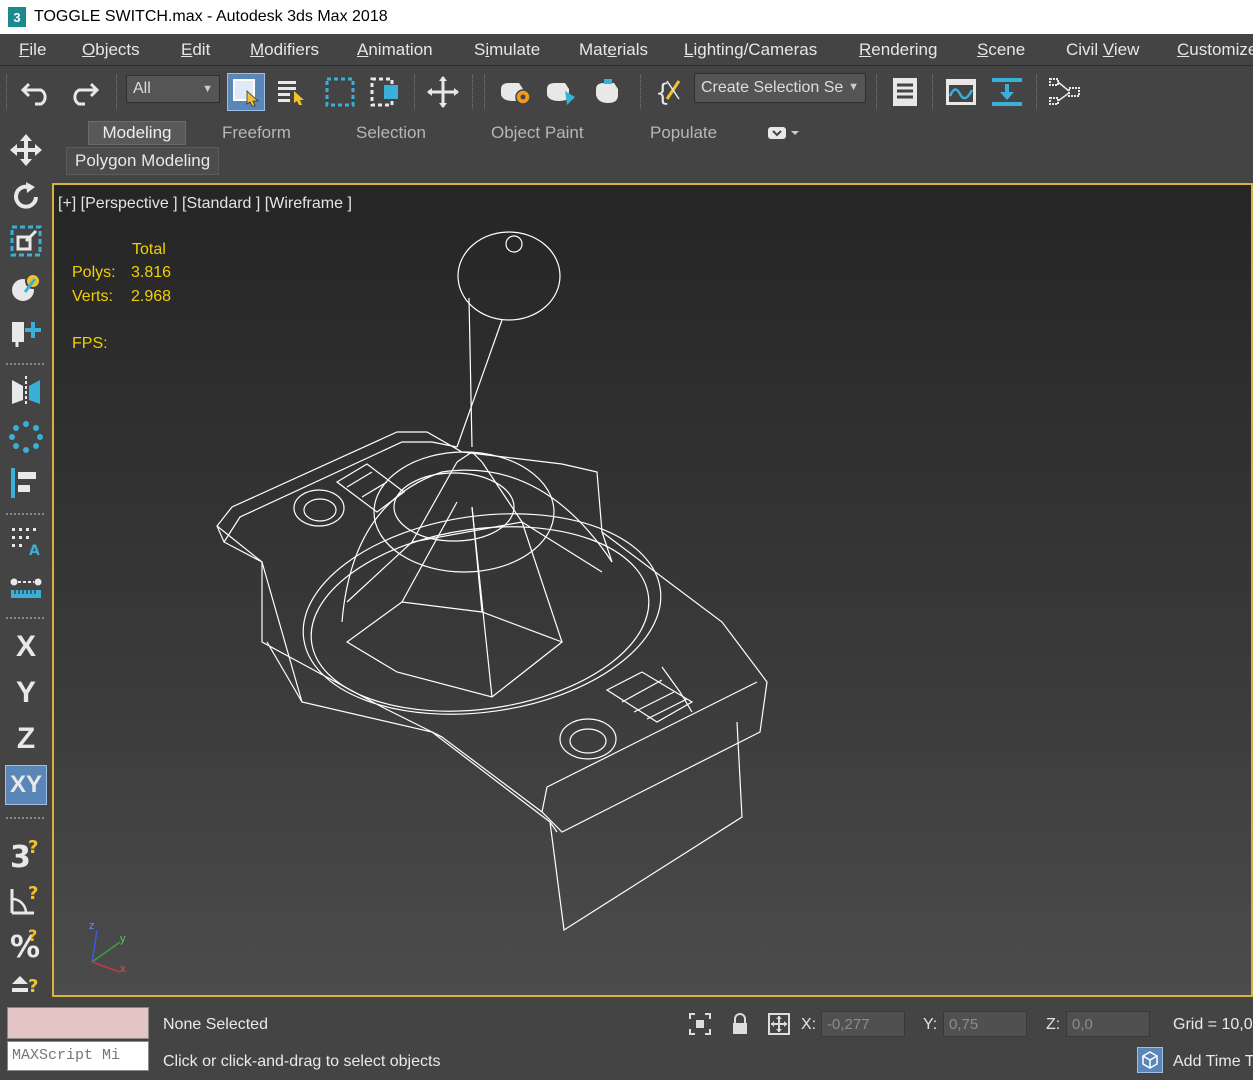 The width and height of the screenshot is (1253, 1080). Describe the element at coordinates (37, 92) in the screenshot. I see `undo-icon` at that location.